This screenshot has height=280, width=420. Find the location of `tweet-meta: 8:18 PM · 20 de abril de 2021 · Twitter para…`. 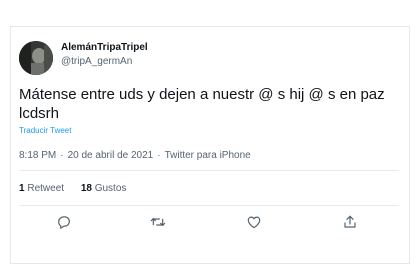

tweet-meta: 8:18 PM · 20 de abril de 2021 · Twitter para… is located at coordinates (135, 155).